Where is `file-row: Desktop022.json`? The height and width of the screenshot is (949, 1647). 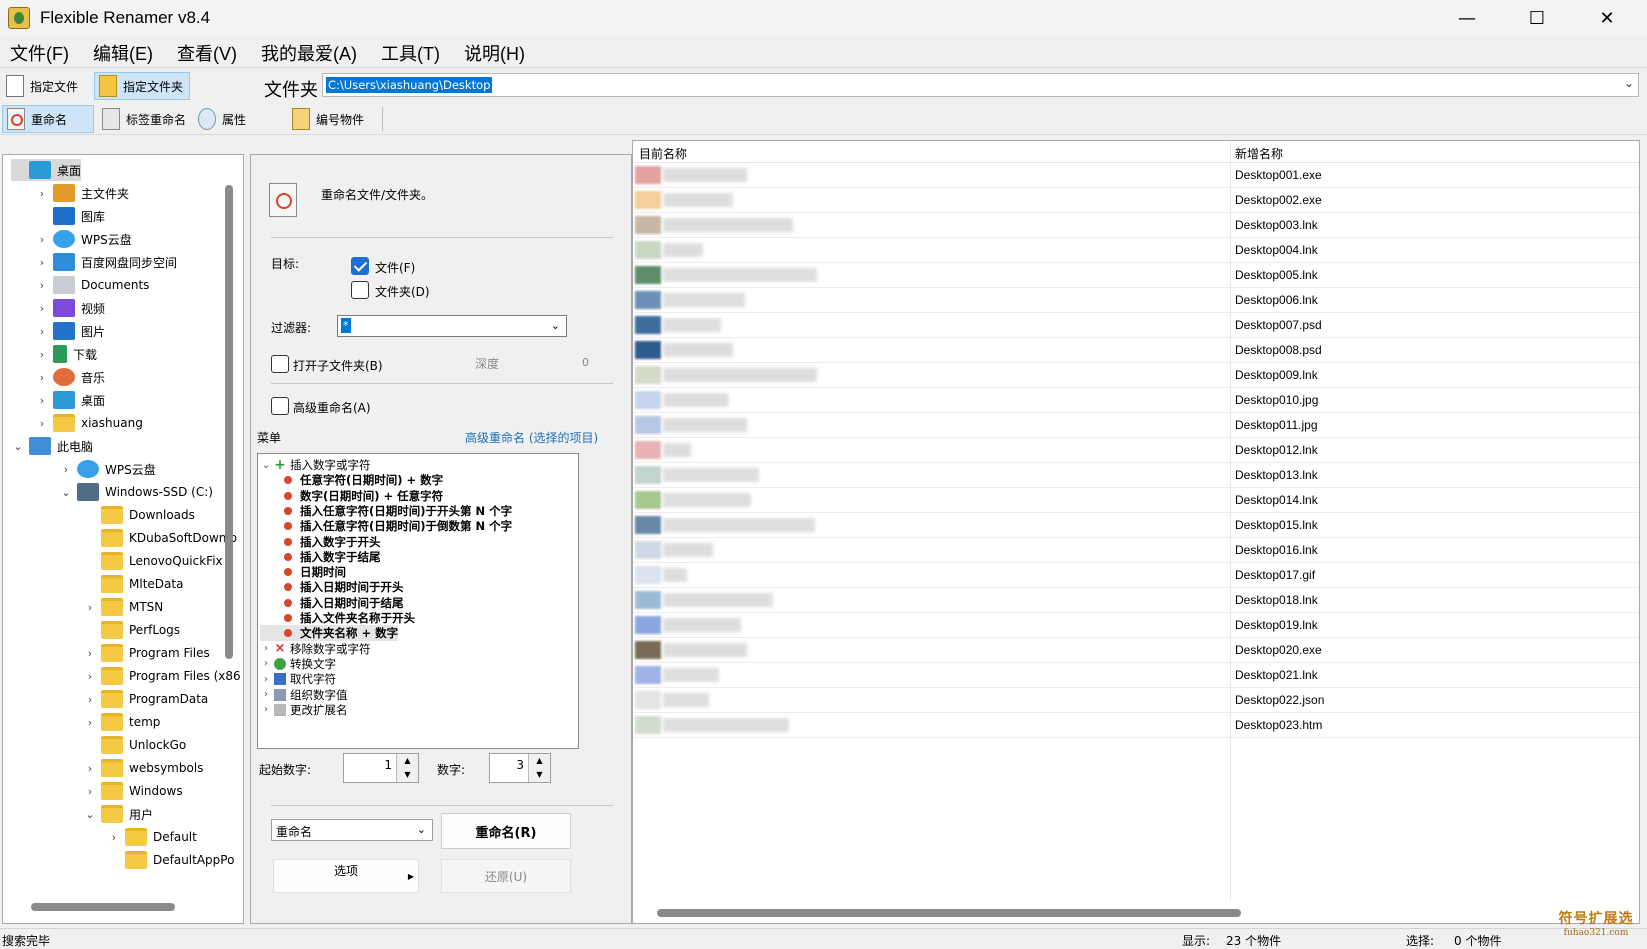 file-row: Desktop022.json is located at coordinates (1136, 700).